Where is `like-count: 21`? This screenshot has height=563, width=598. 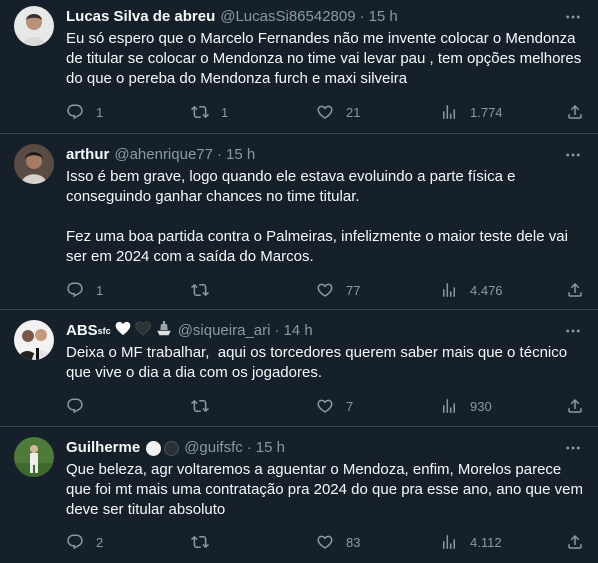 like-count: 21 is located at coordinates (353, 112).